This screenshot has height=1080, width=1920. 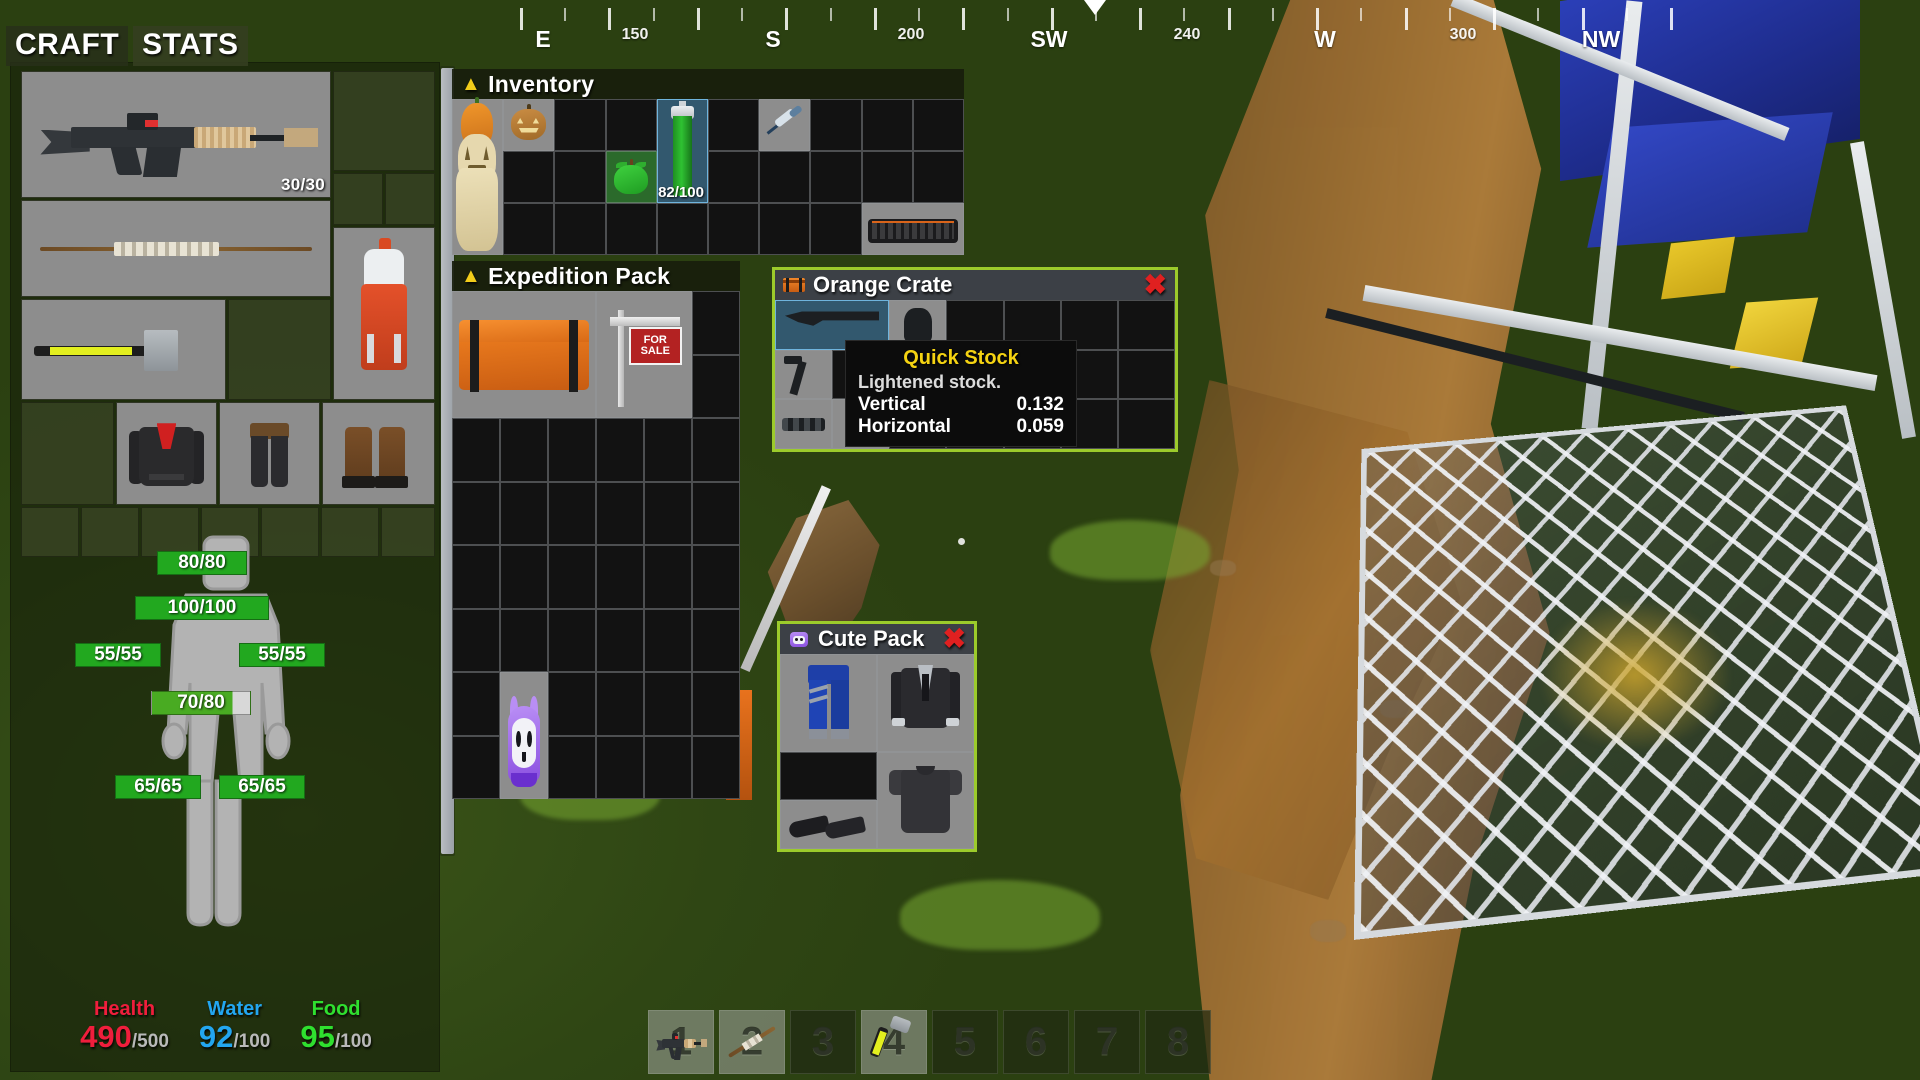 I want to click on equip-slot-glasses, so click(x=410, y=199).